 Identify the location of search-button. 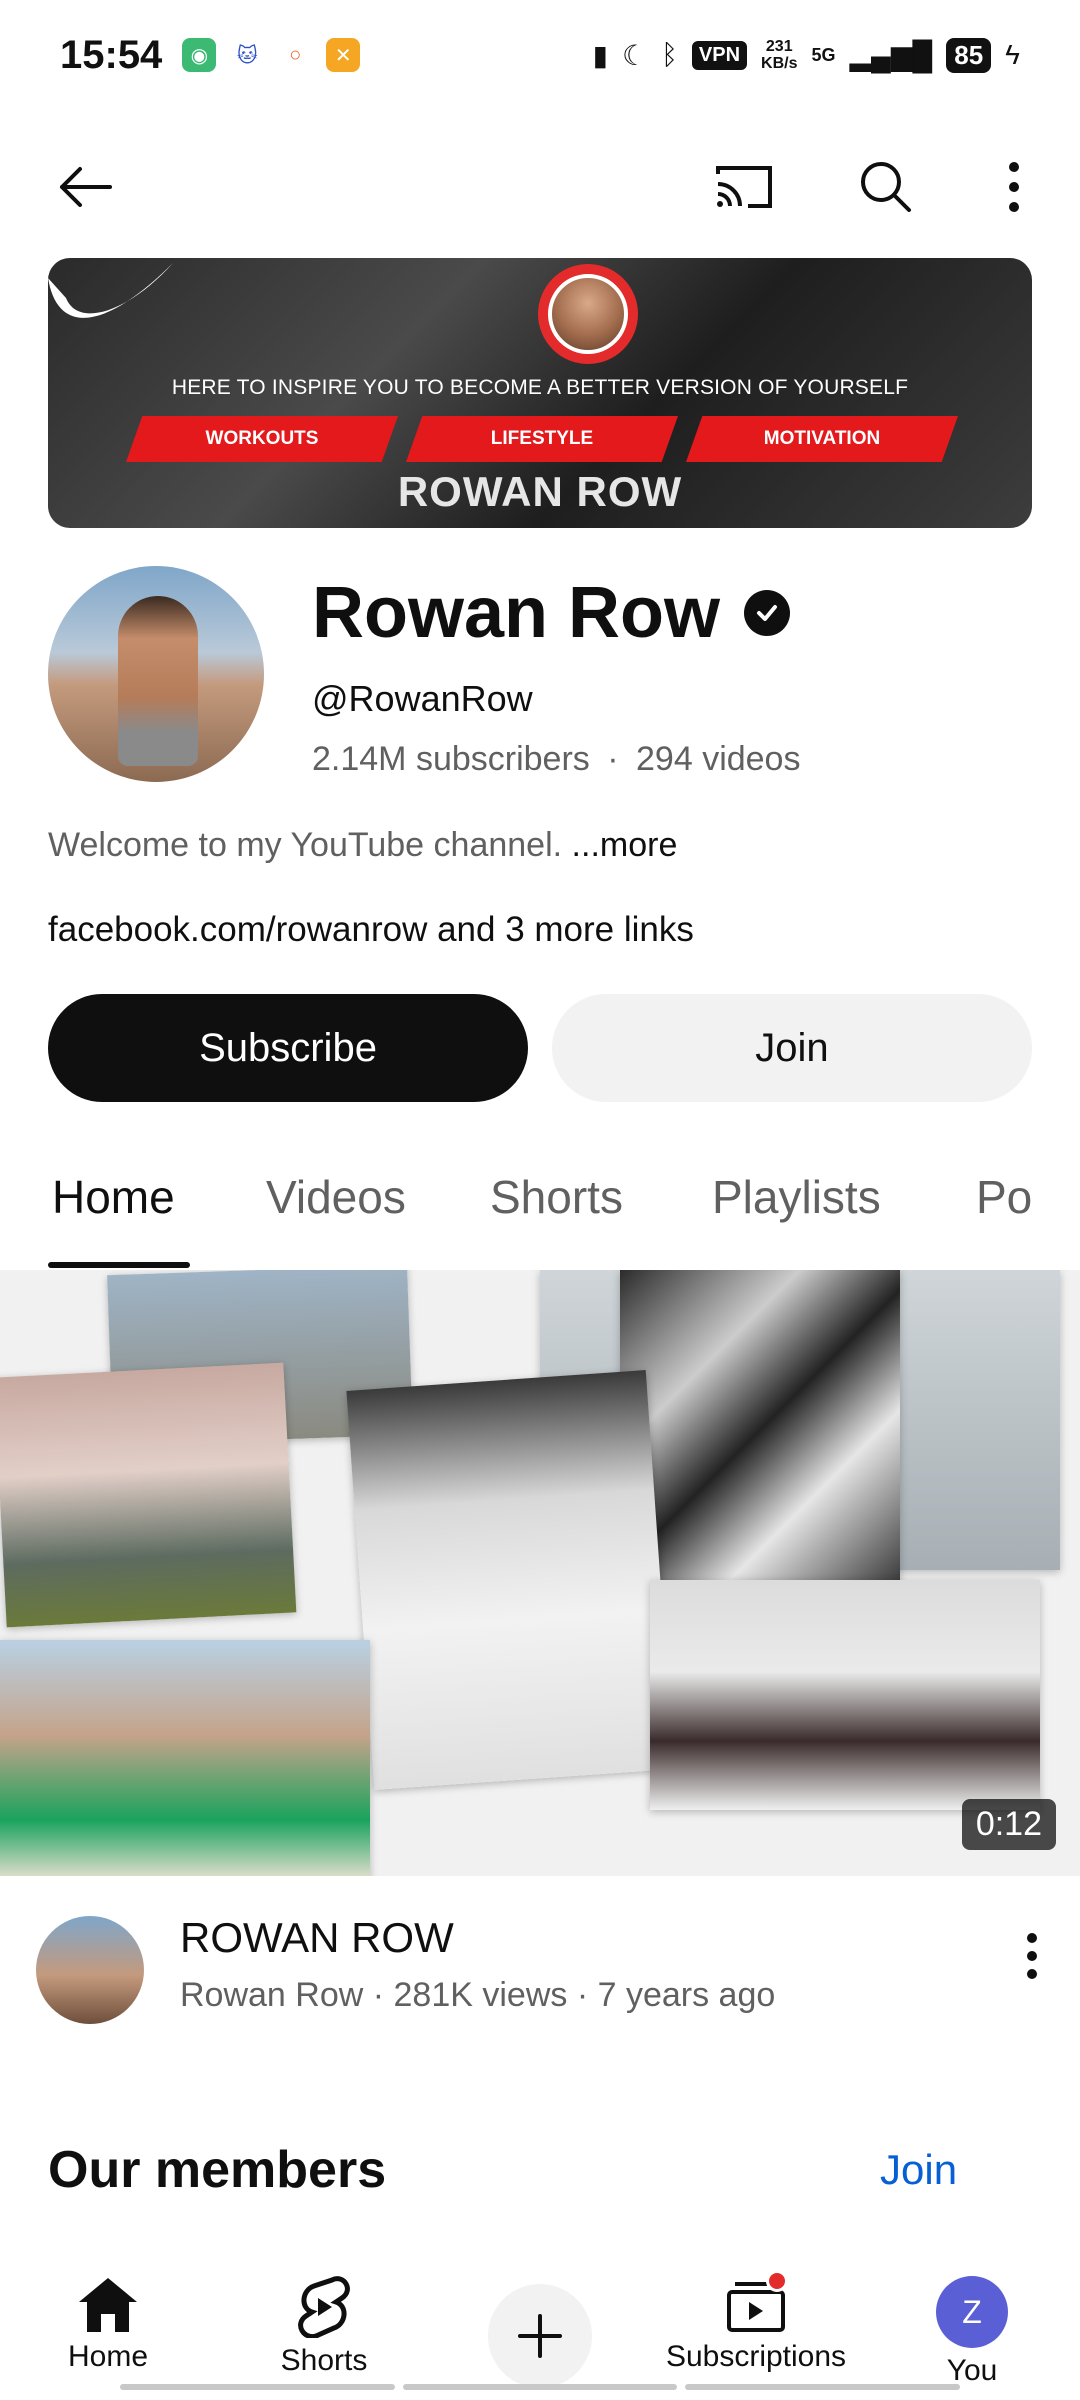
(886, 187).